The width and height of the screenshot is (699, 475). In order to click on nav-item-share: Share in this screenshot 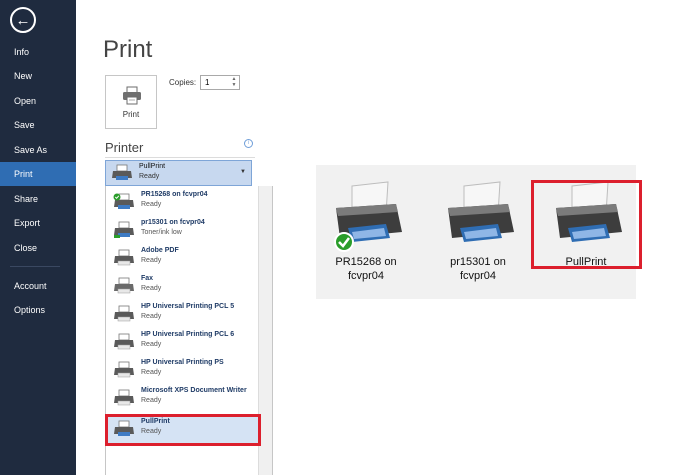, I will do `click(38, 199)`.